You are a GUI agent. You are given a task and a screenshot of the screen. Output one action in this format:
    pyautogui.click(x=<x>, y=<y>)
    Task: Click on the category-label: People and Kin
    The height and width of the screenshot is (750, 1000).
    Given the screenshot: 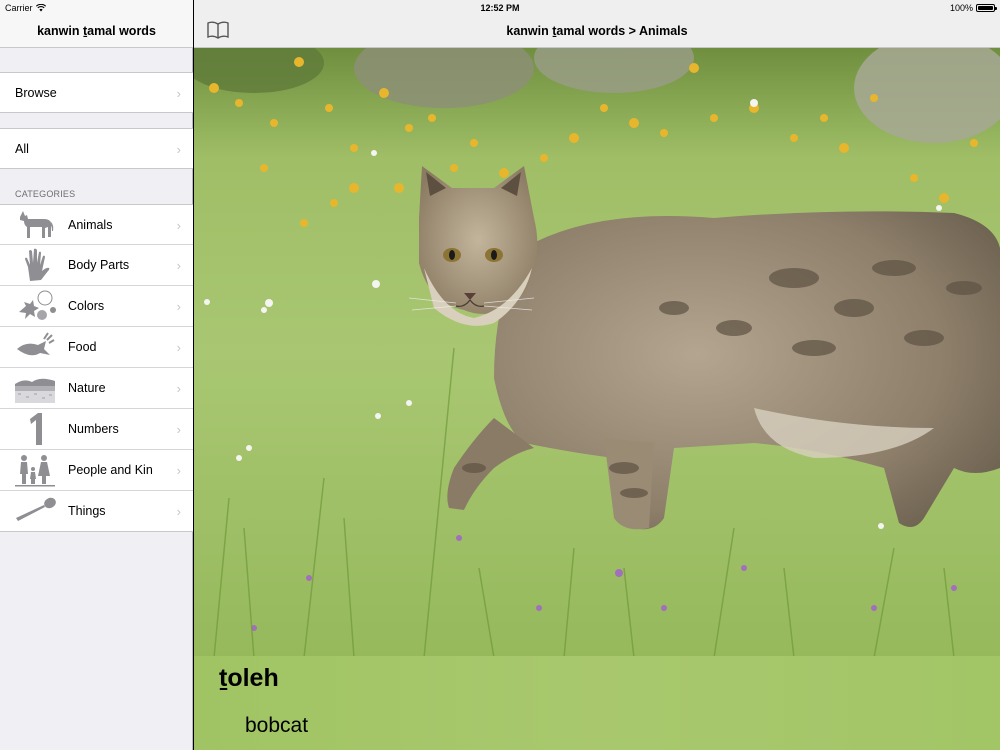 What is the action you would take?
    pyautogui.click(x=110, y=470)
    